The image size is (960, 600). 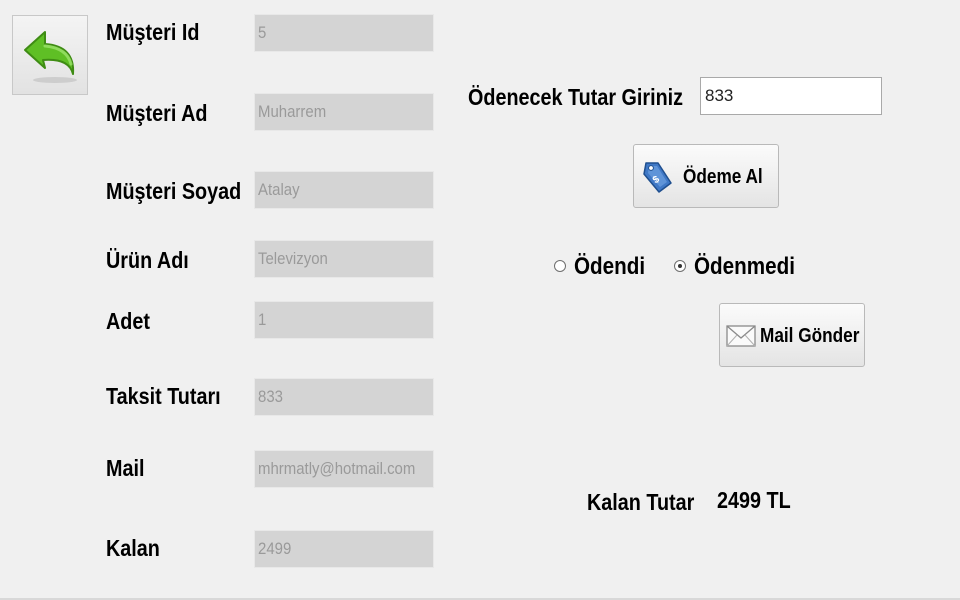 I want to click on customer-surname-field: Atalay, so click(x=344, y=190).